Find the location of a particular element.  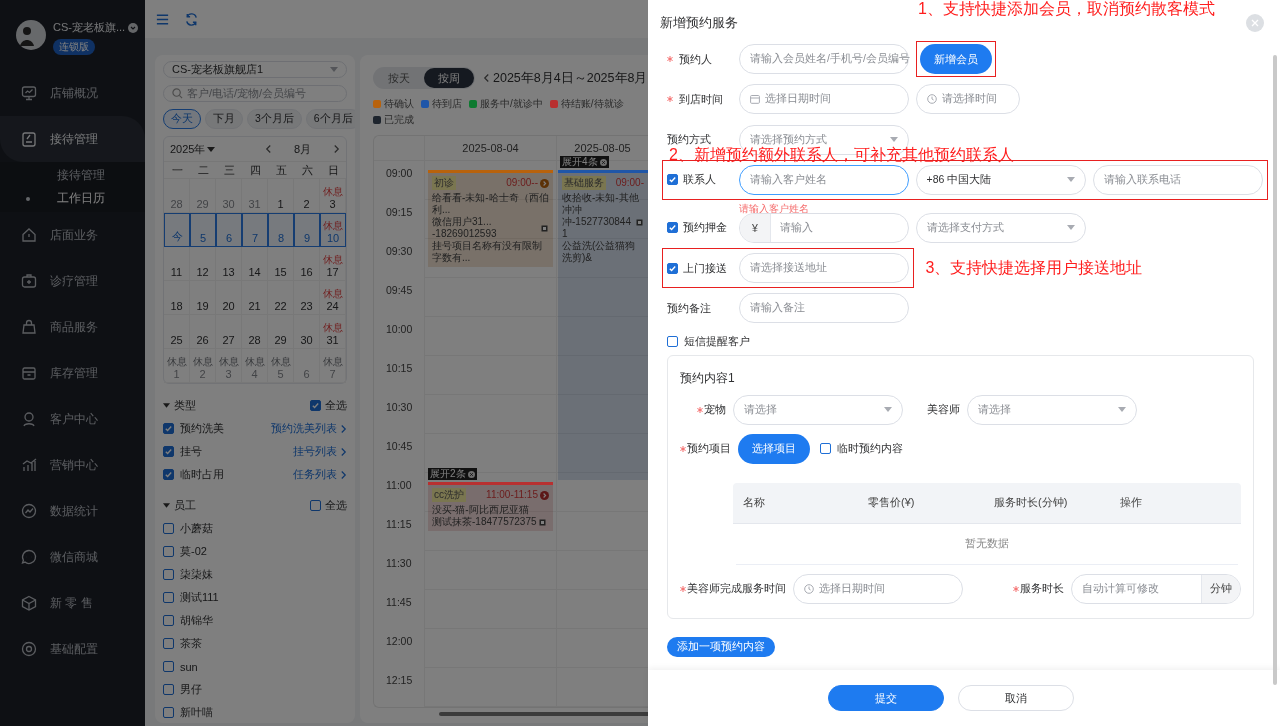

calendar-day: 18 is located at coordinates (177, 298).